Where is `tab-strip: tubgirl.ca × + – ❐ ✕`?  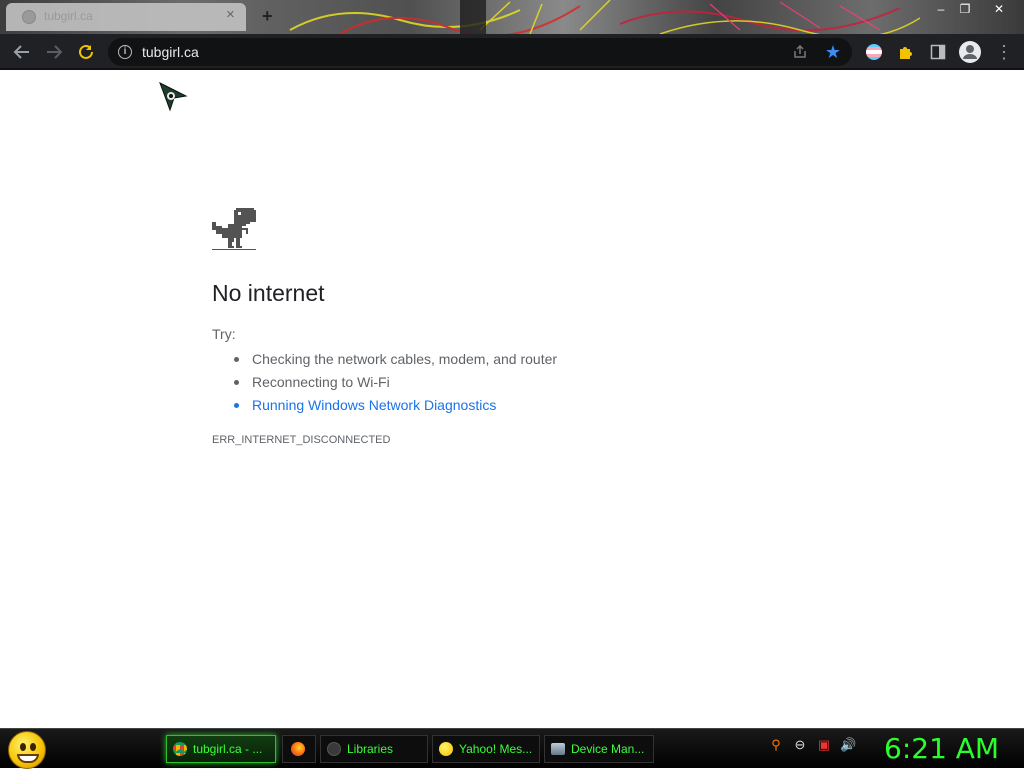 tab-strip: tubgirl.ca × + – ❐ ✕ is located at coordinates (512, 17).